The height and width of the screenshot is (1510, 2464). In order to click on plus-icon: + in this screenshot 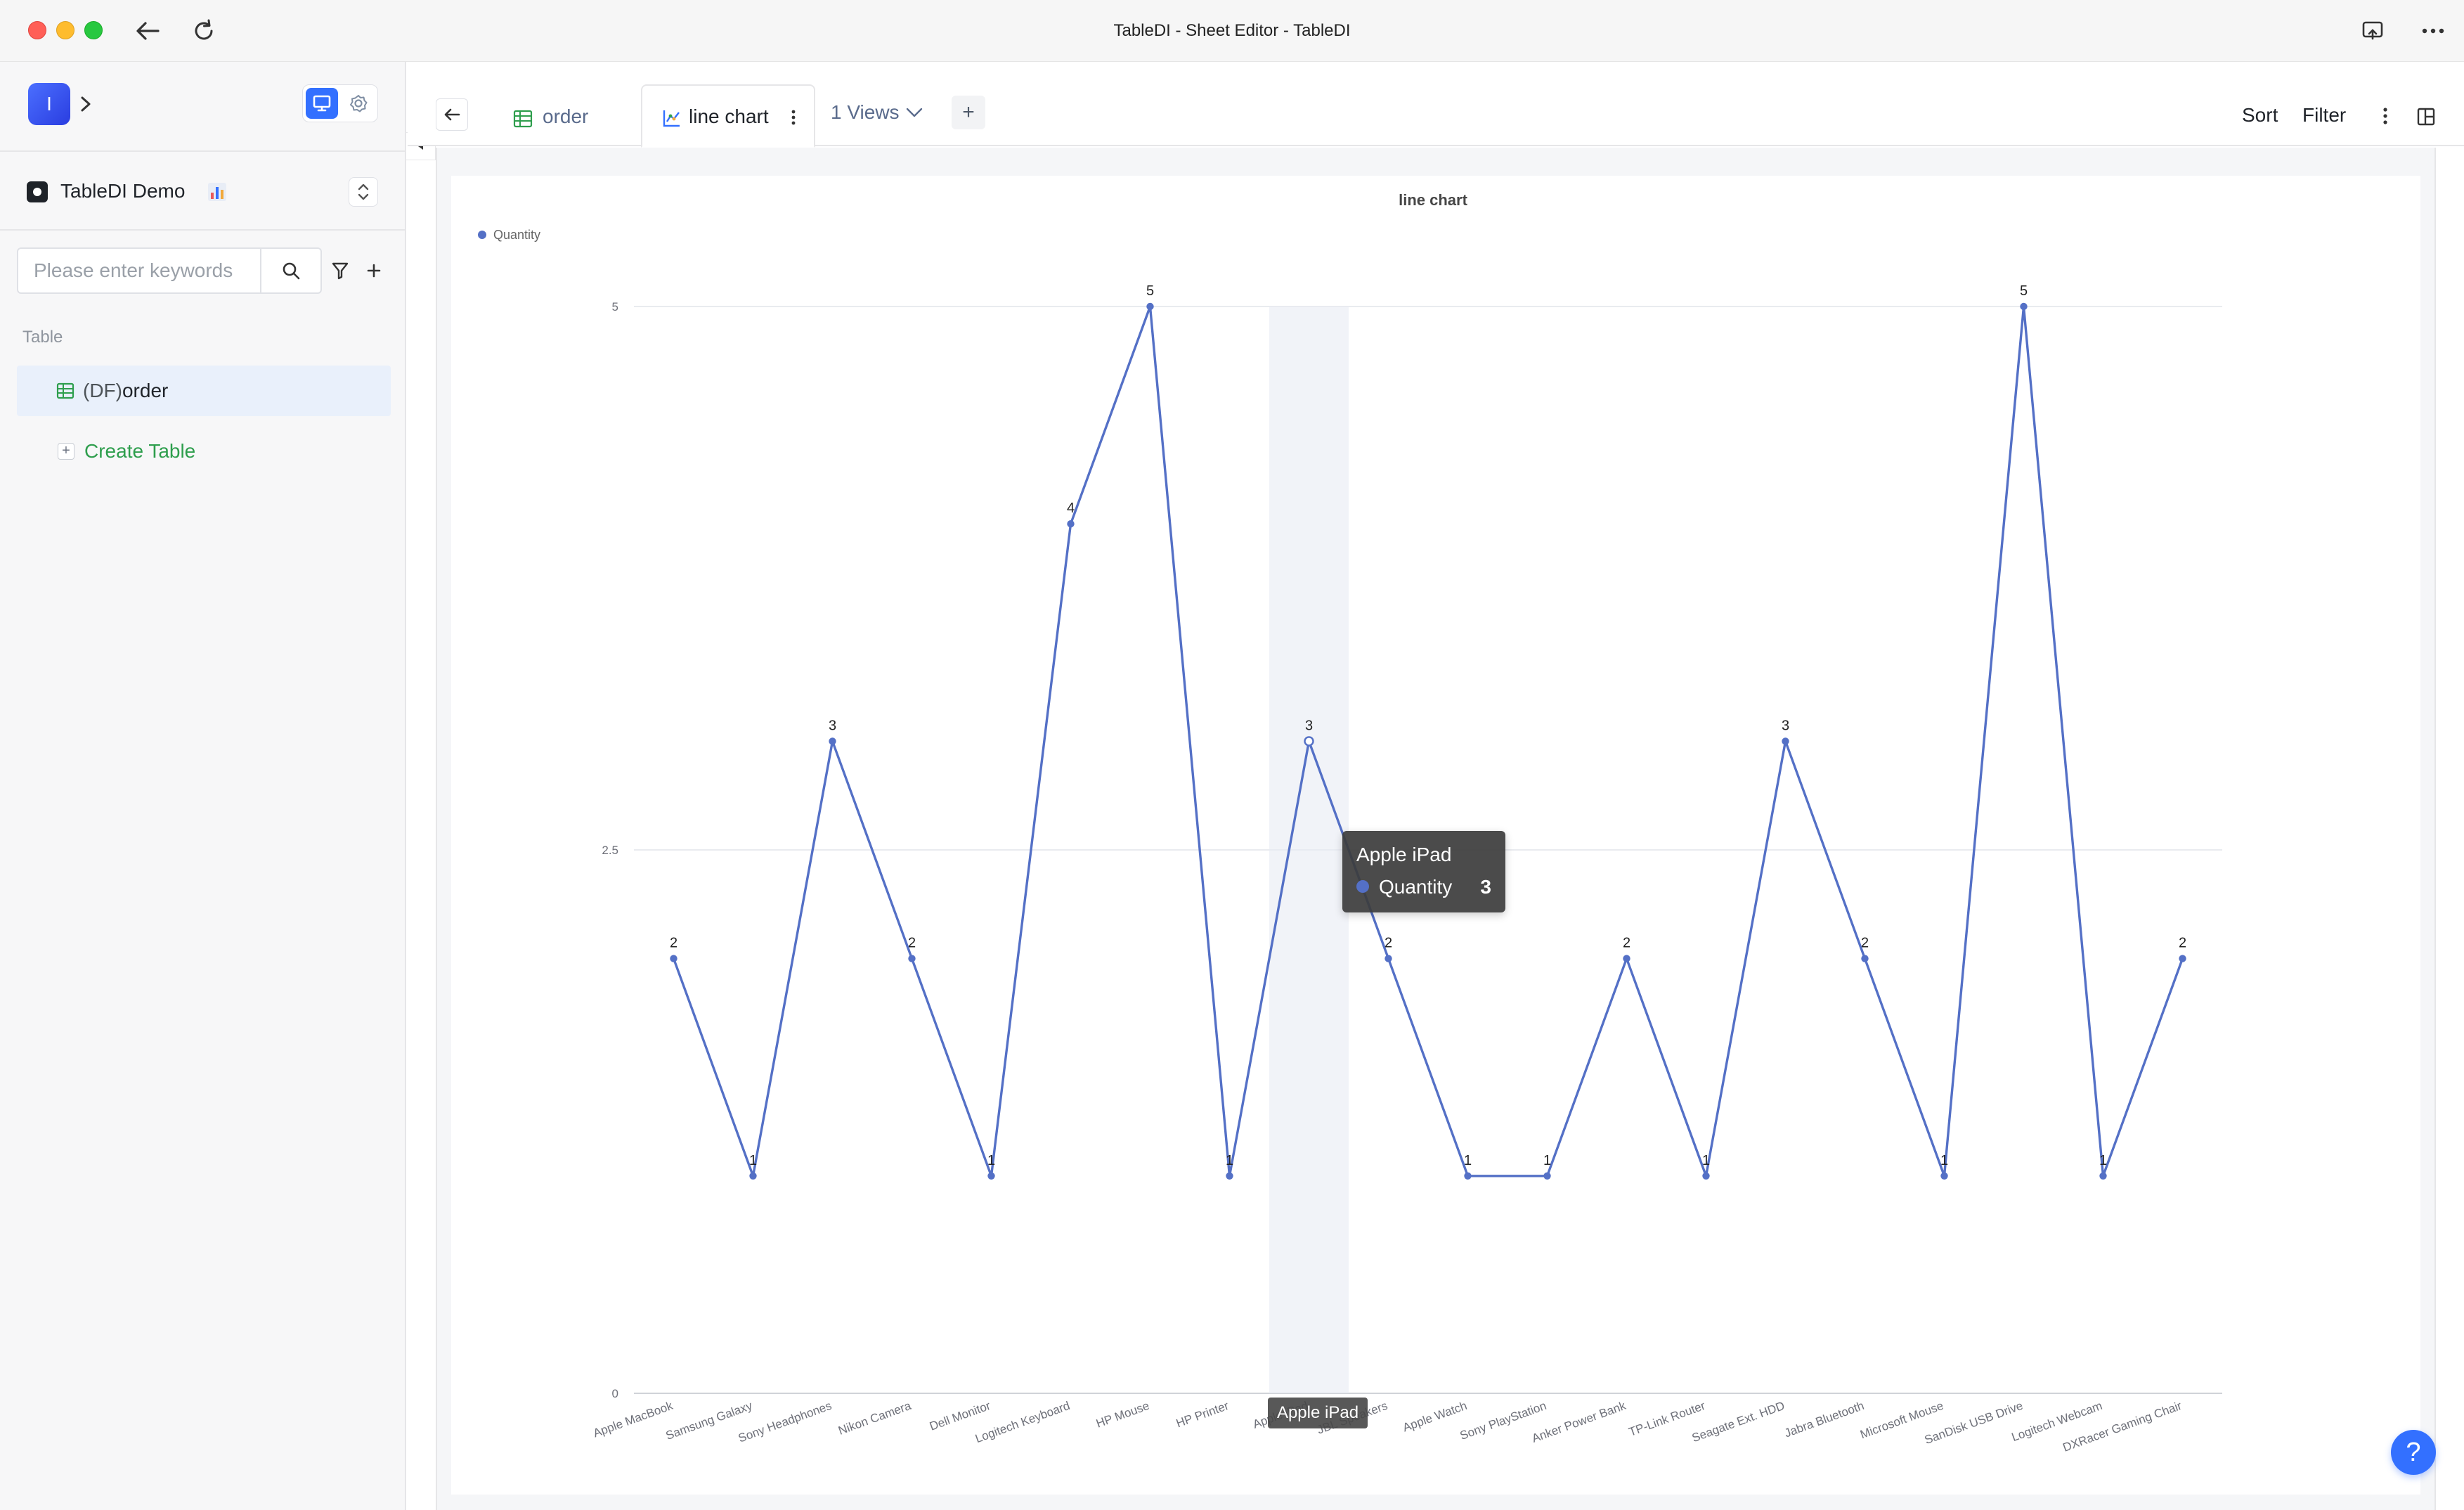, I will do `click(66, 451)`.